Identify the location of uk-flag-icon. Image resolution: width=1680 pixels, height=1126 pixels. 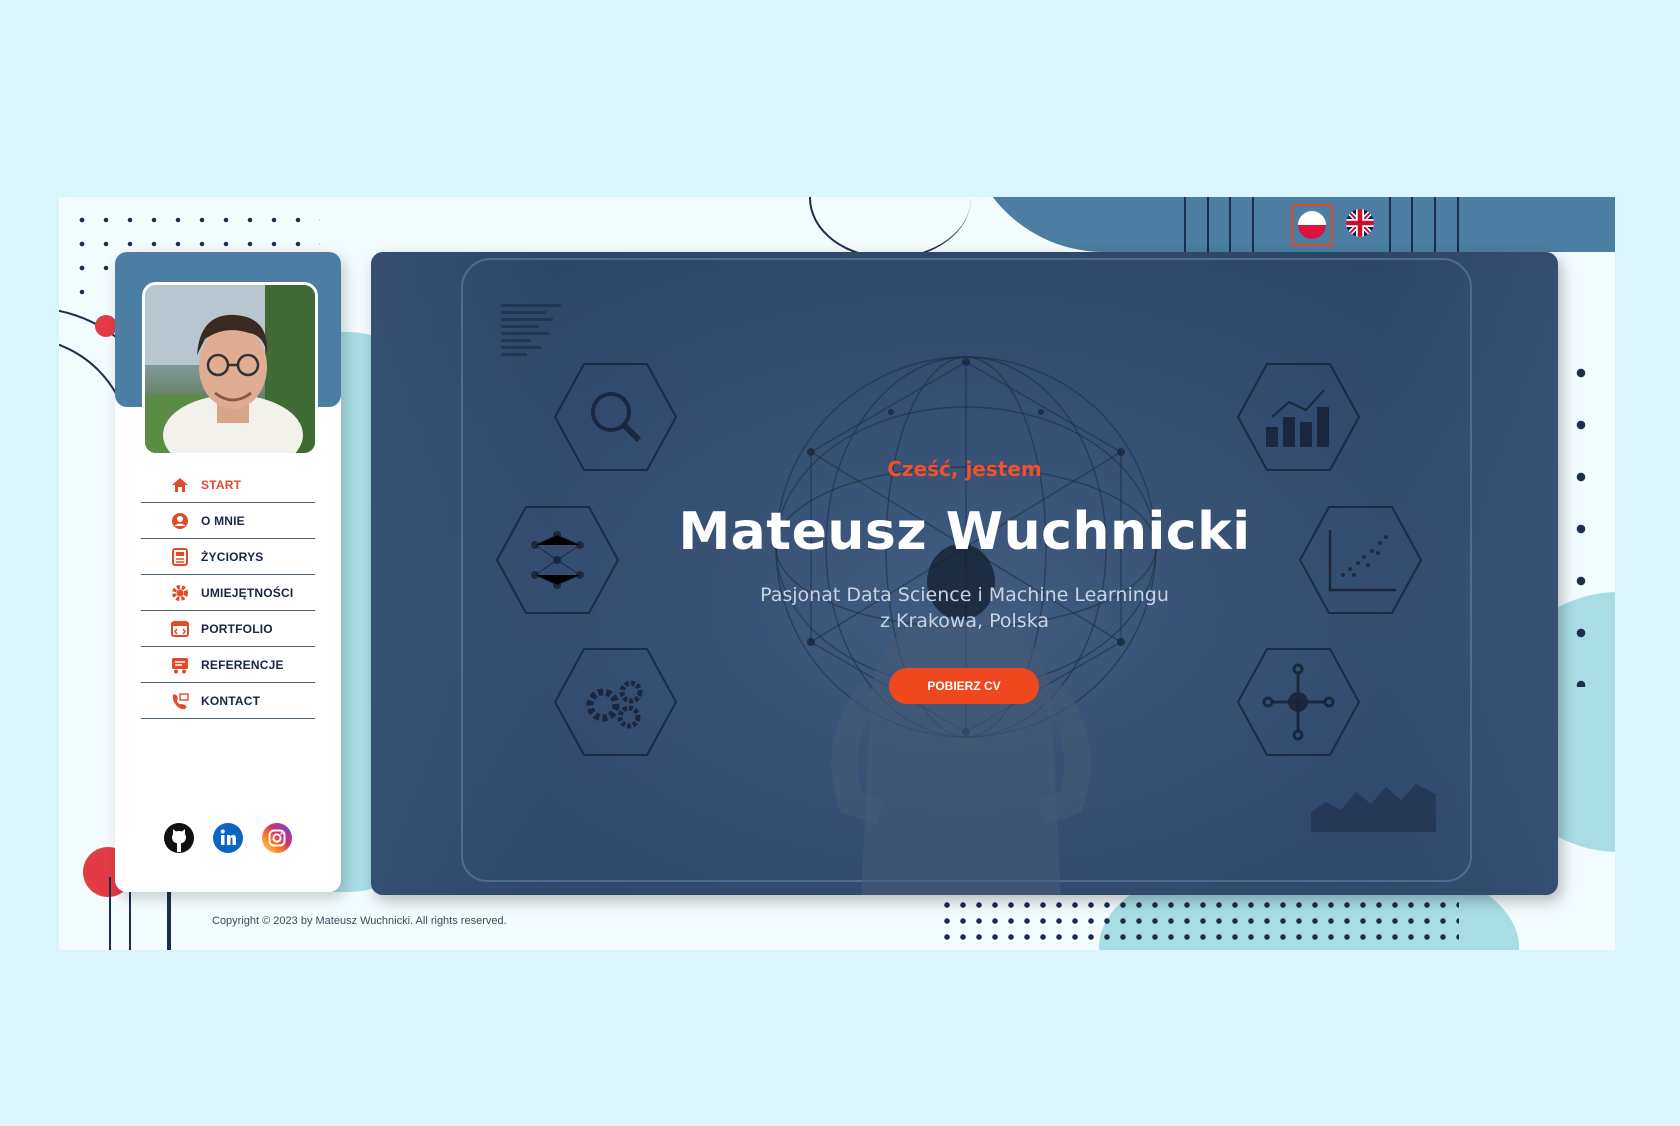
(1360, 223).